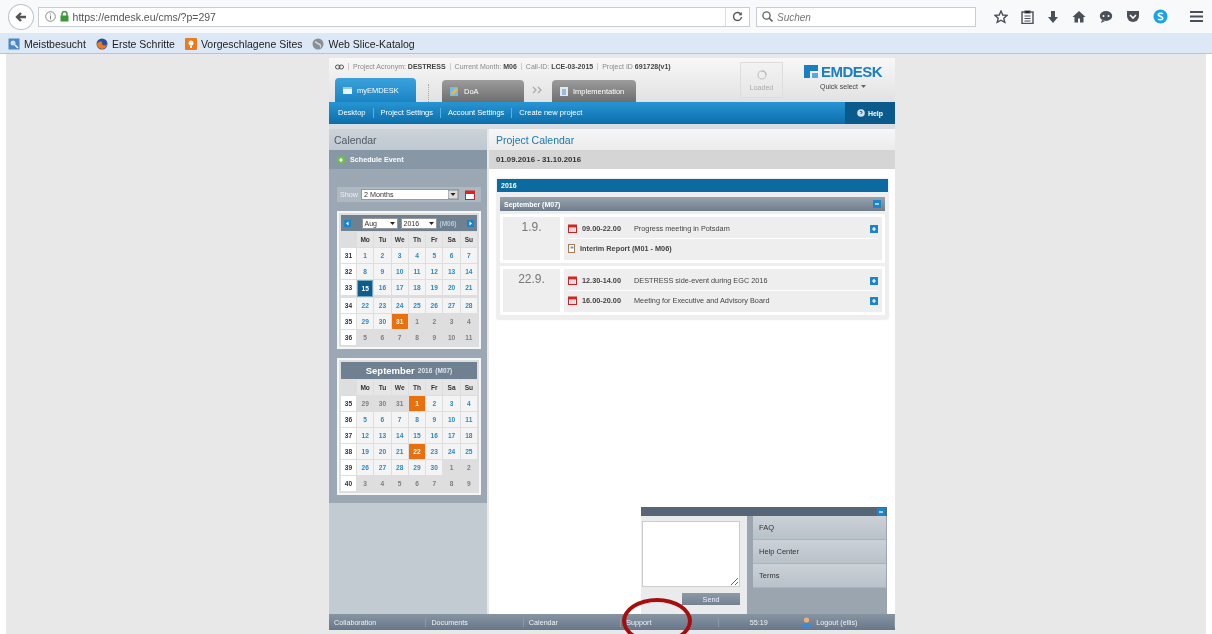 The width and height of the screenshot is (1212, 634). What do you see at coordinates (860, 113) in the screenshot?
I see `help-icon` at bounding box center [860, 113].